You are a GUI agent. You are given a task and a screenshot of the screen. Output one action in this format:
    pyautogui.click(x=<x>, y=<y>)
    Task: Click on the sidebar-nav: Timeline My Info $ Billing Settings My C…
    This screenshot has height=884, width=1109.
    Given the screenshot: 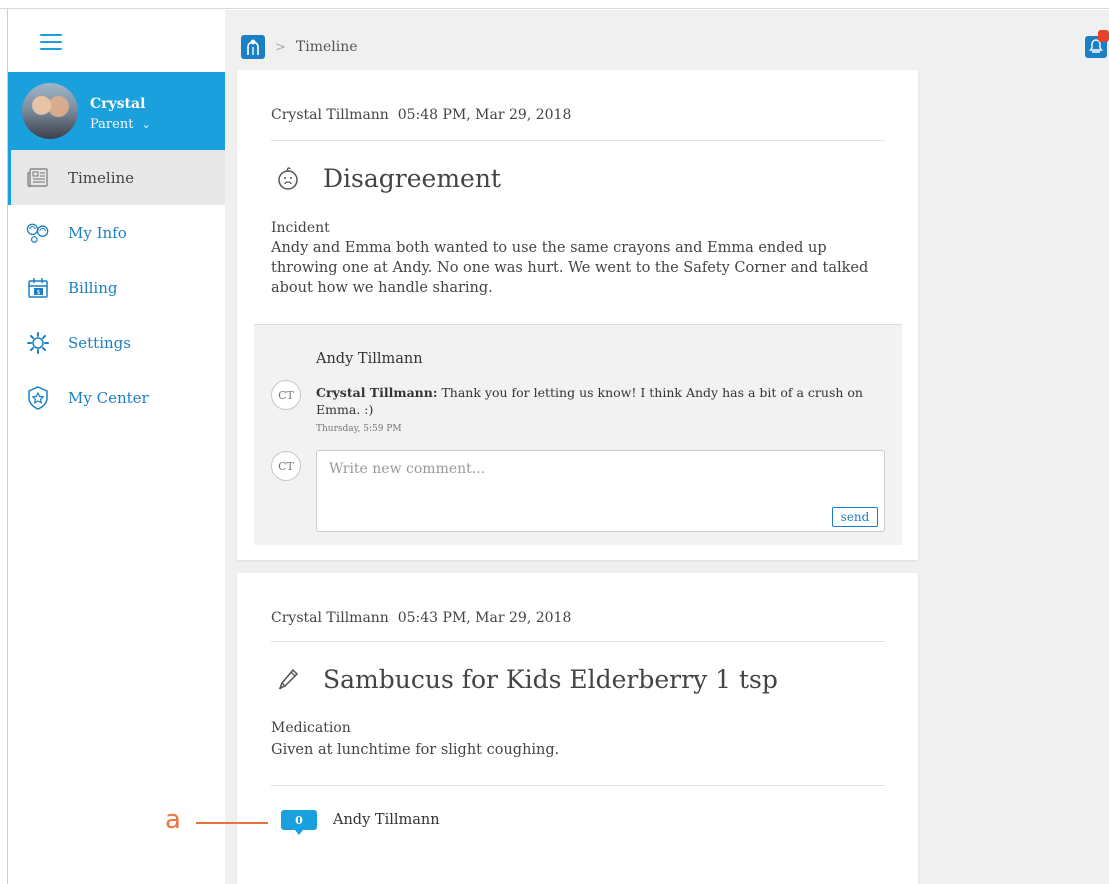 What is the action you would take?
    pyautogui.click(x=116, y=287)
    